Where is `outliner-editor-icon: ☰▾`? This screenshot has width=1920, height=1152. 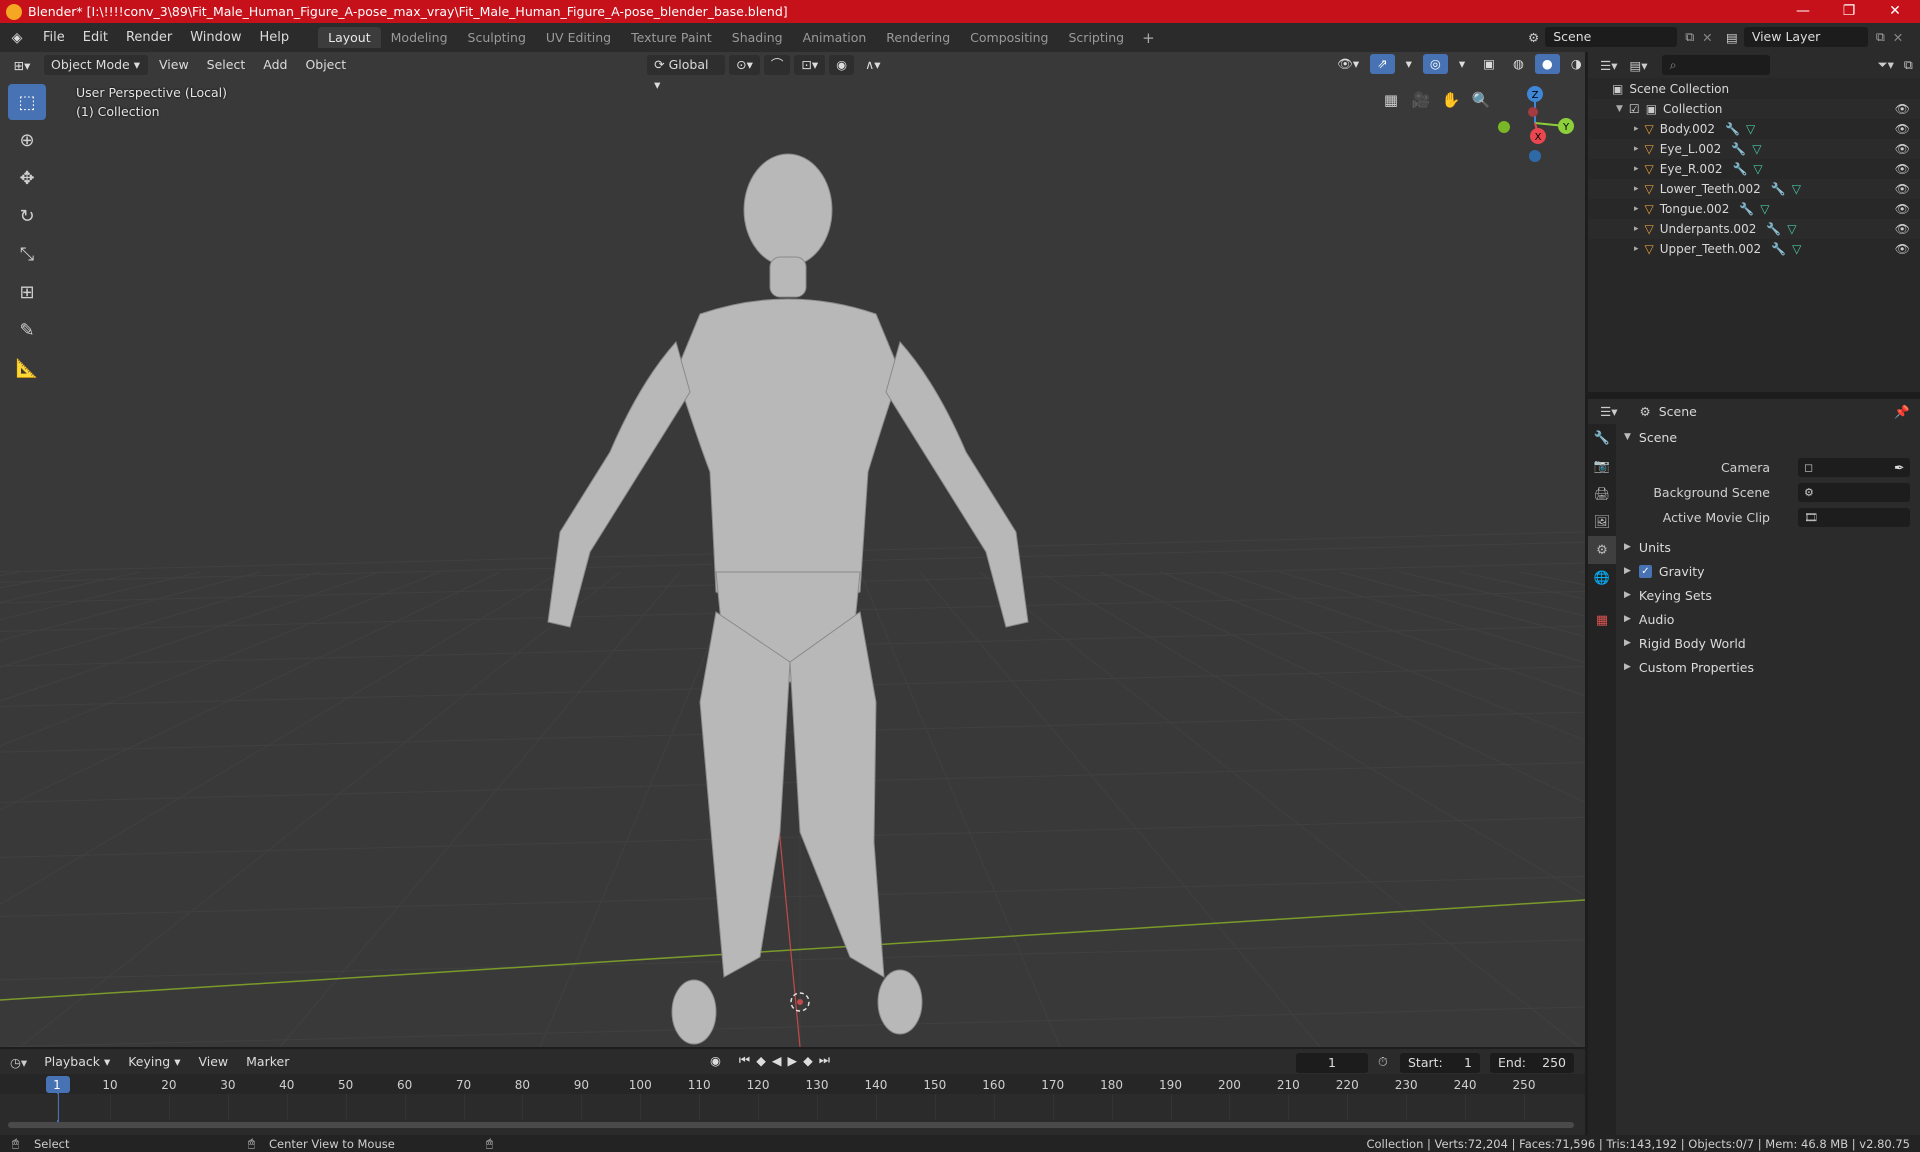 outliner-editor-icon: ☰▾ is located at coordinates (1608, 65).